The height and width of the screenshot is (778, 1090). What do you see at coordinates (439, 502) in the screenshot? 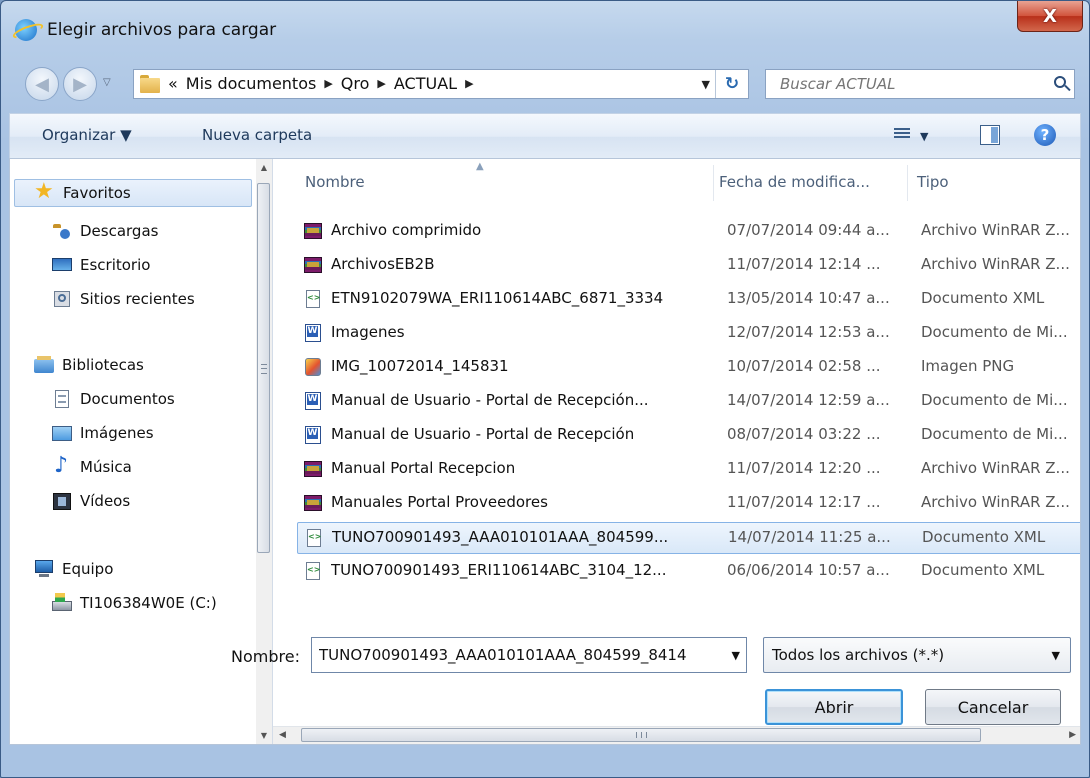
I see `file-name: Manuales Portal Proveedores` at bounding box center [439, 502].